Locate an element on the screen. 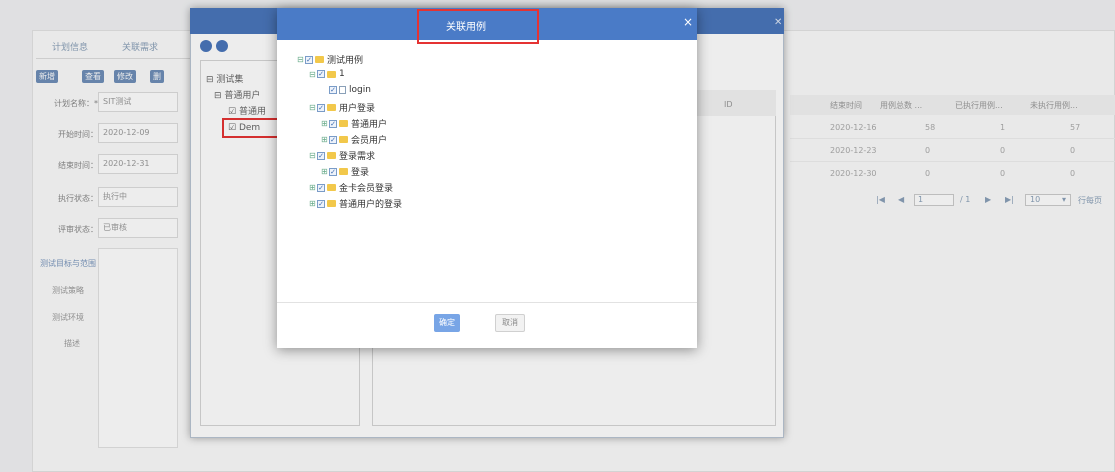 The height and width of the screenshot is (472, 1115). tree-node-normal-user: ⊞ ✓ 普通用户 is located at coordinates (354, 123).